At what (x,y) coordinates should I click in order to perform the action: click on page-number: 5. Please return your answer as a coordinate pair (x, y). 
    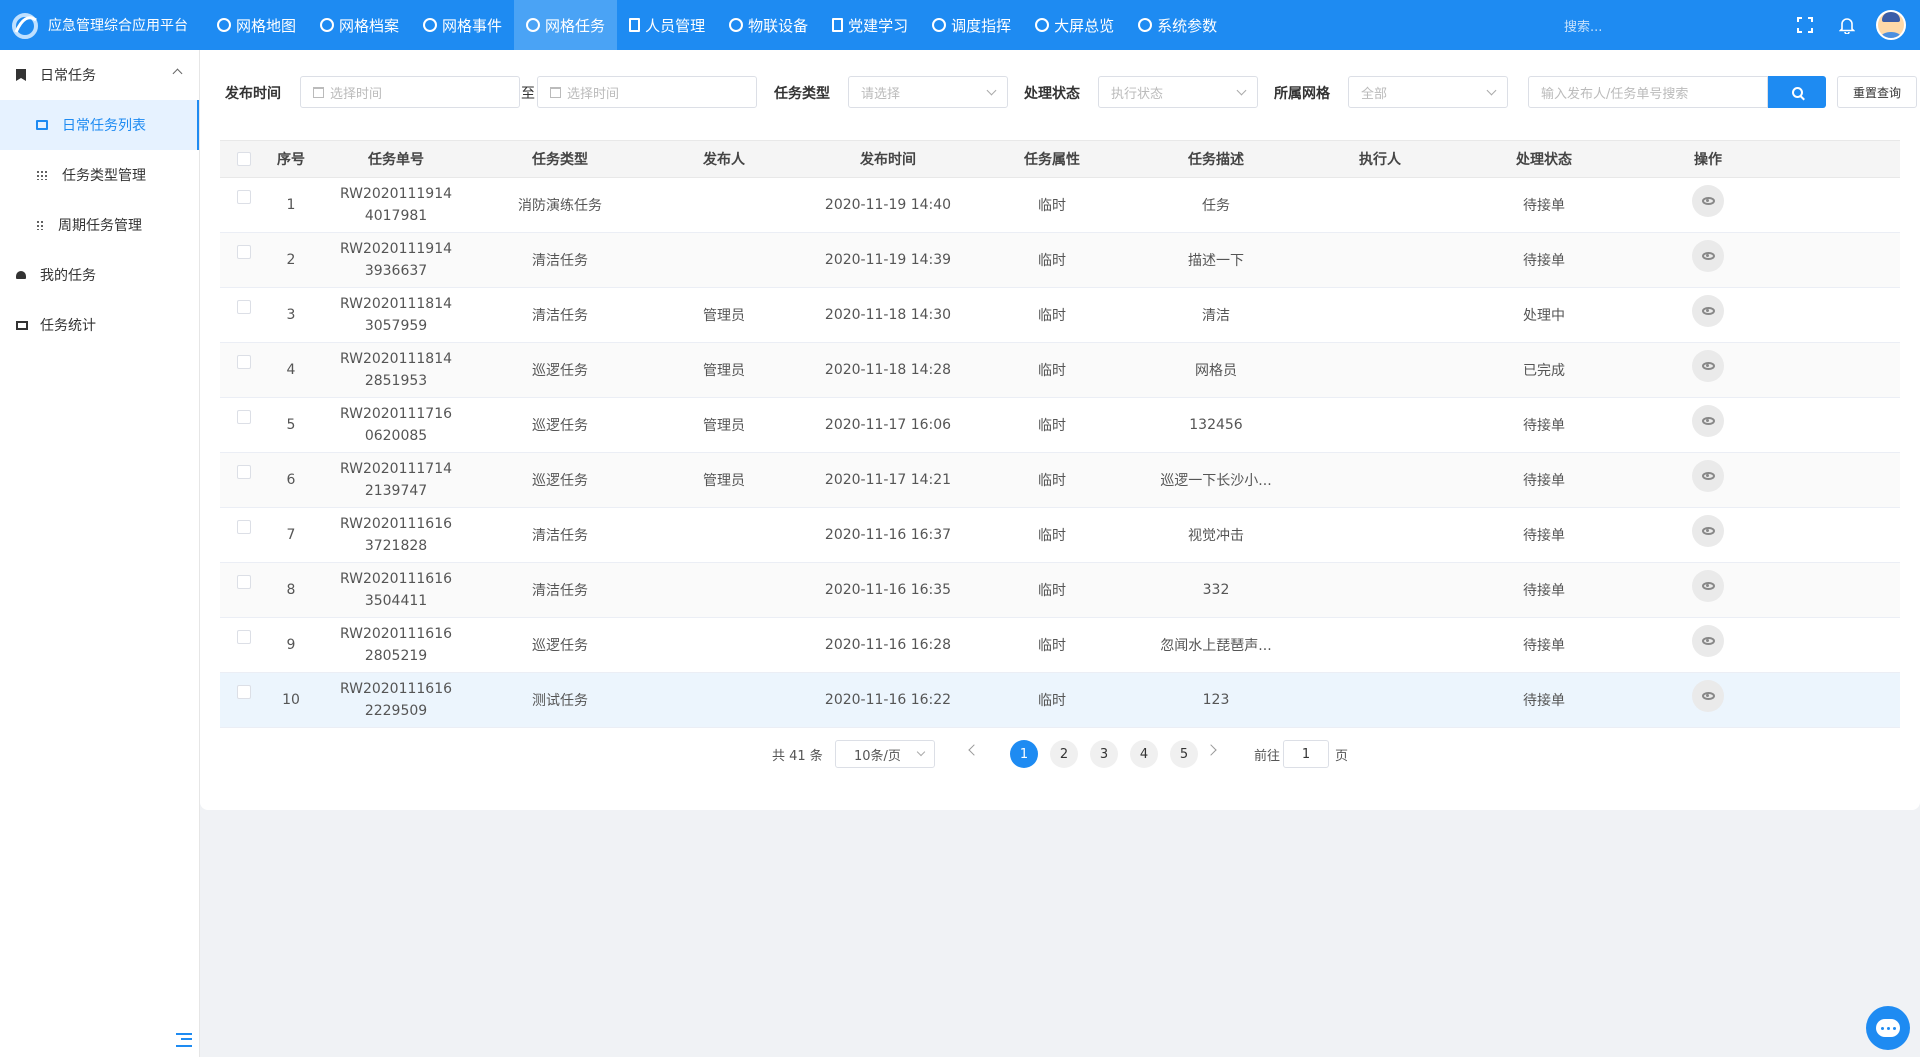
    Looking at the image, I should click on (1184, 754).